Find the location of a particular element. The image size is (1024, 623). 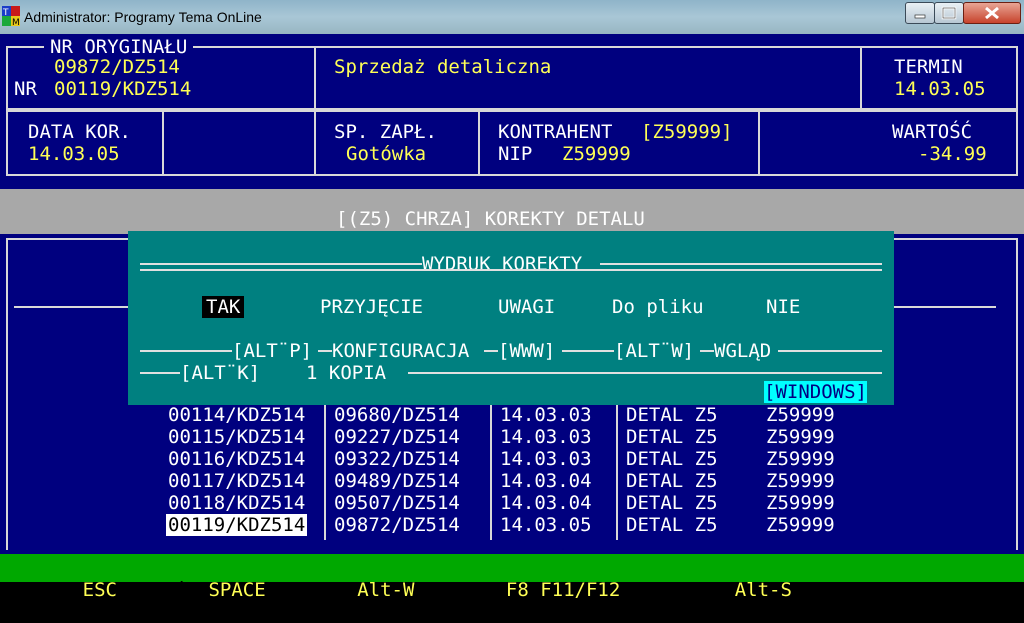

minimize-icon is located at coordinates (920, 16).